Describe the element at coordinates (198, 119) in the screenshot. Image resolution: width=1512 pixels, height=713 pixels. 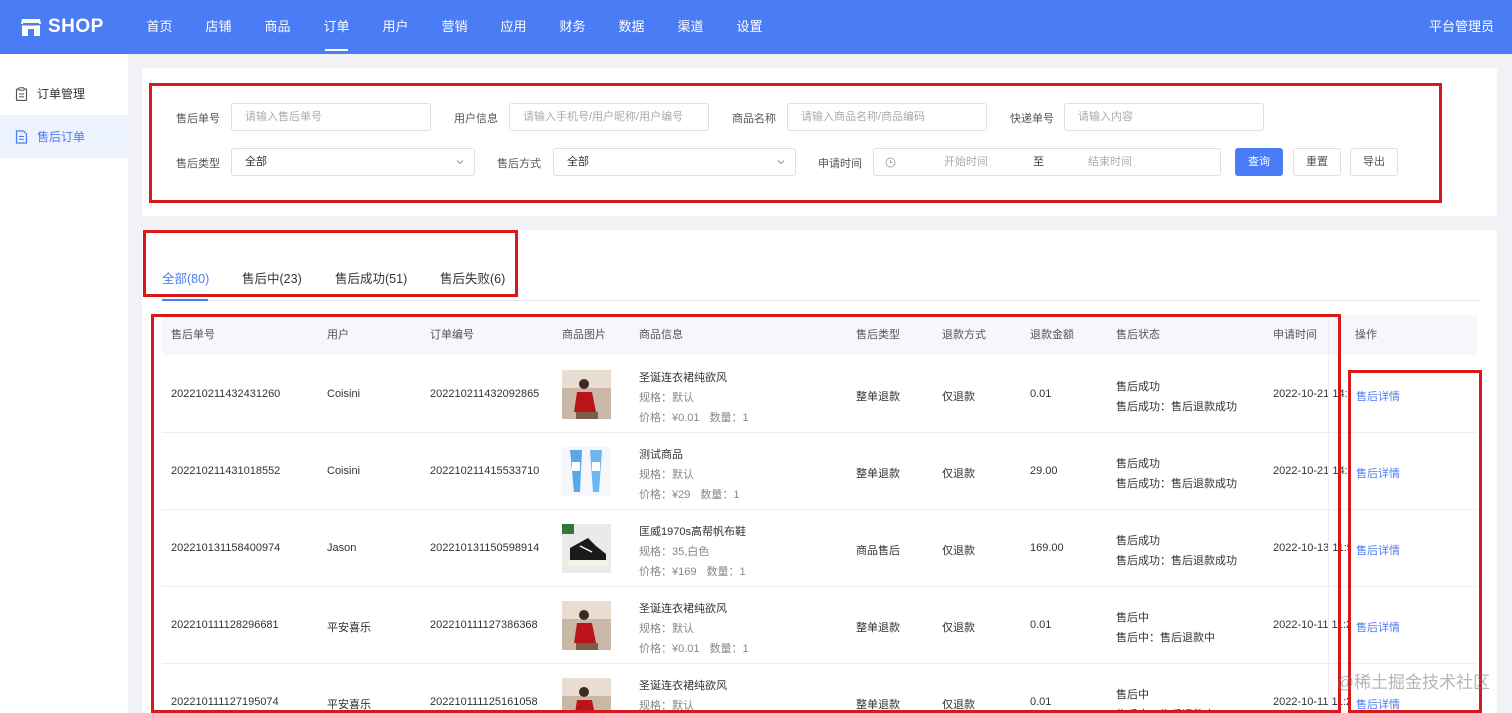
I see `after-sale-no-label: 售后单号` at that location.